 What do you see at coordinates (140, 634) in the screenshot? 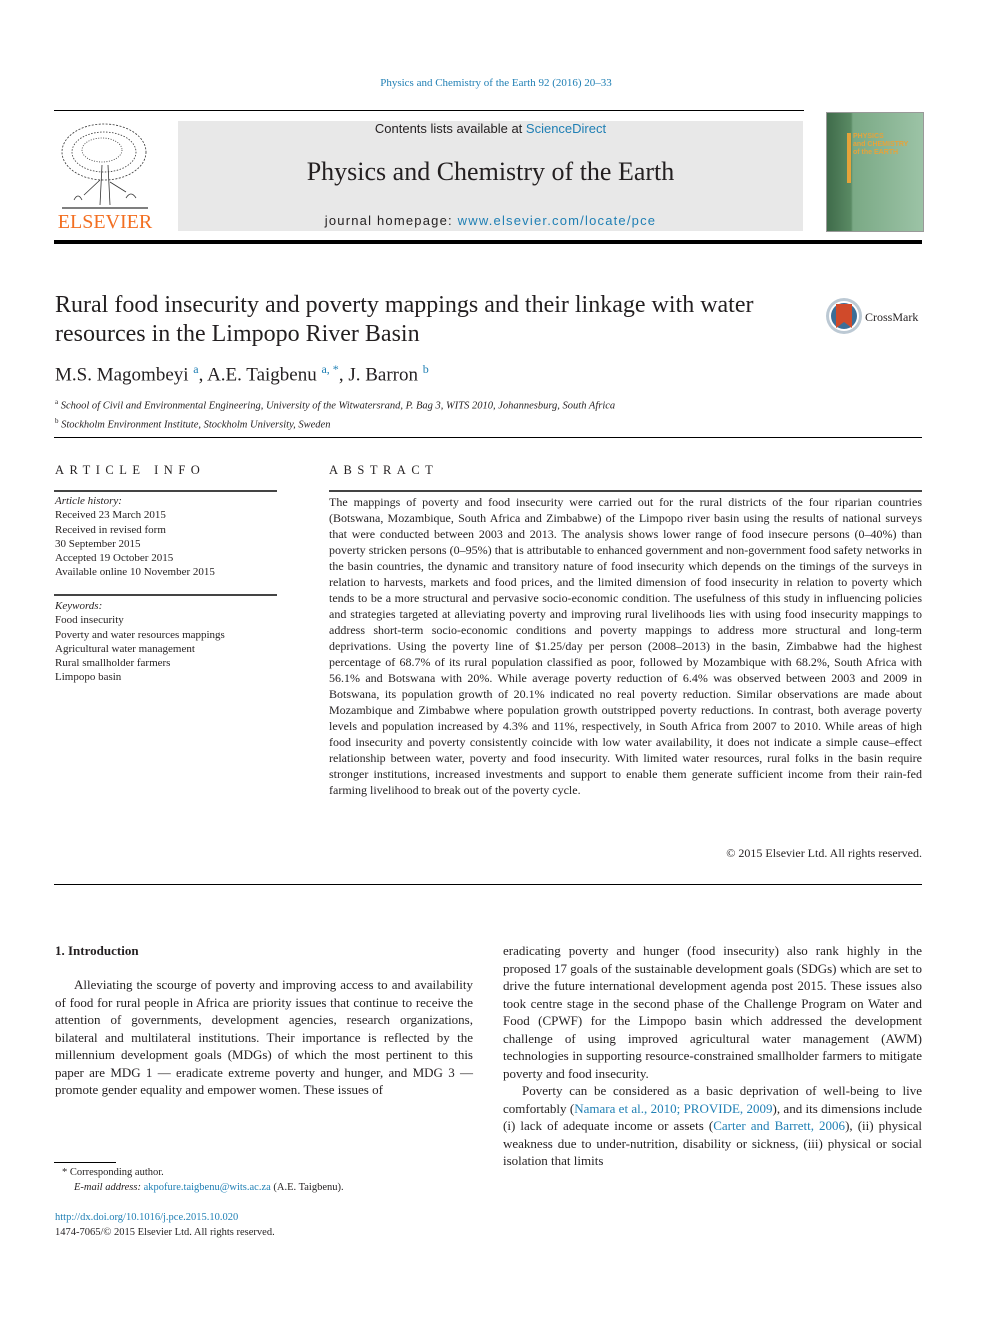
I see `keyword: Poverty and water resources mappings` at bounding box center [140, 634].